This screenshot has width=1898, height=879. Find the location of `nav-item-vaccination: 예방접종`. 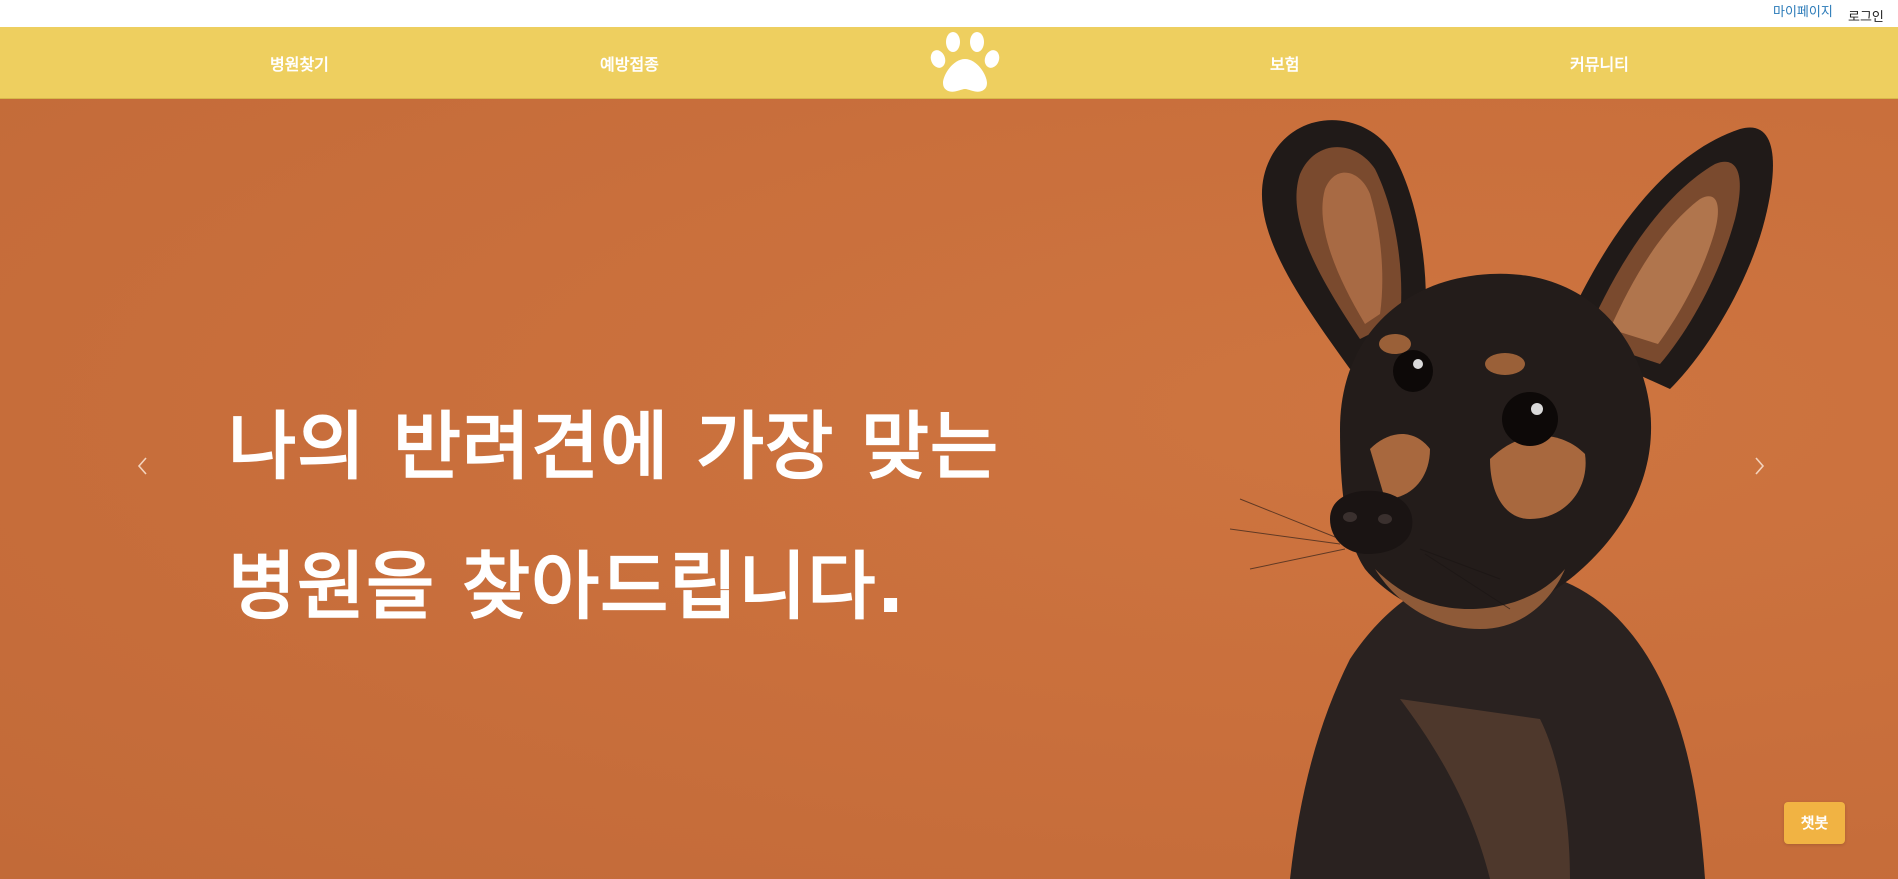

nav-item-vaccination: 예방접종 is located at coordinates (629, 63).